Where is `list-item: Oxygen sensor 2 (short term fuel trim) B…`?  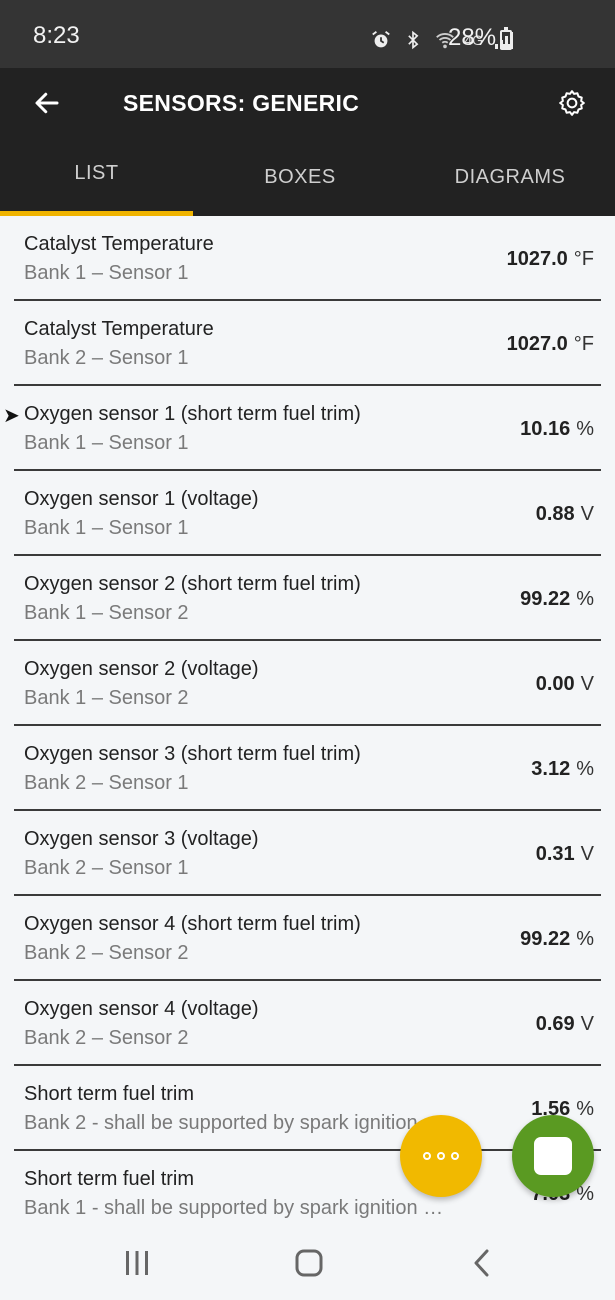 list-item: Oxygen sensor 2 (short term fuel trim) B… is located at coordinates (307, 598).